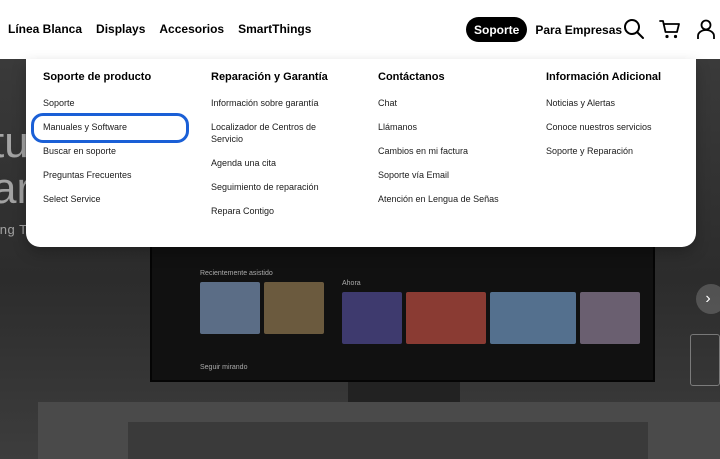 This screenshot has height=459, width=720. I want to click on menu-column-title: Soporte de producto, so click(97, 77).